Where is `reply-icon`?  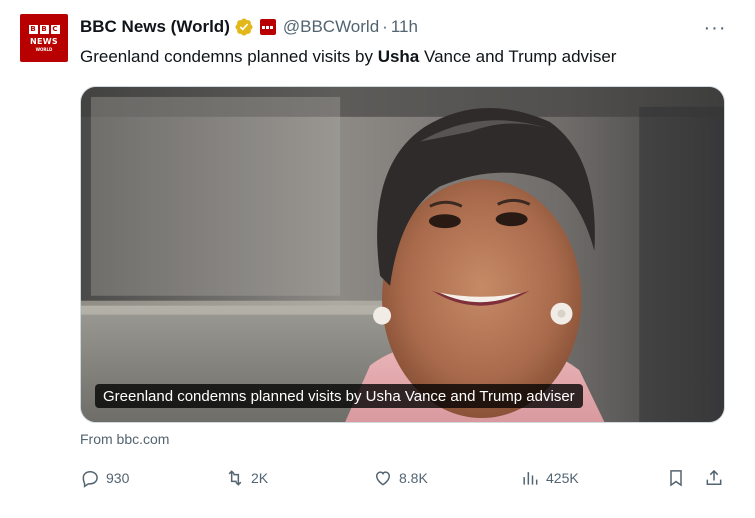
reply-icon is located at coordinates (90, 479).